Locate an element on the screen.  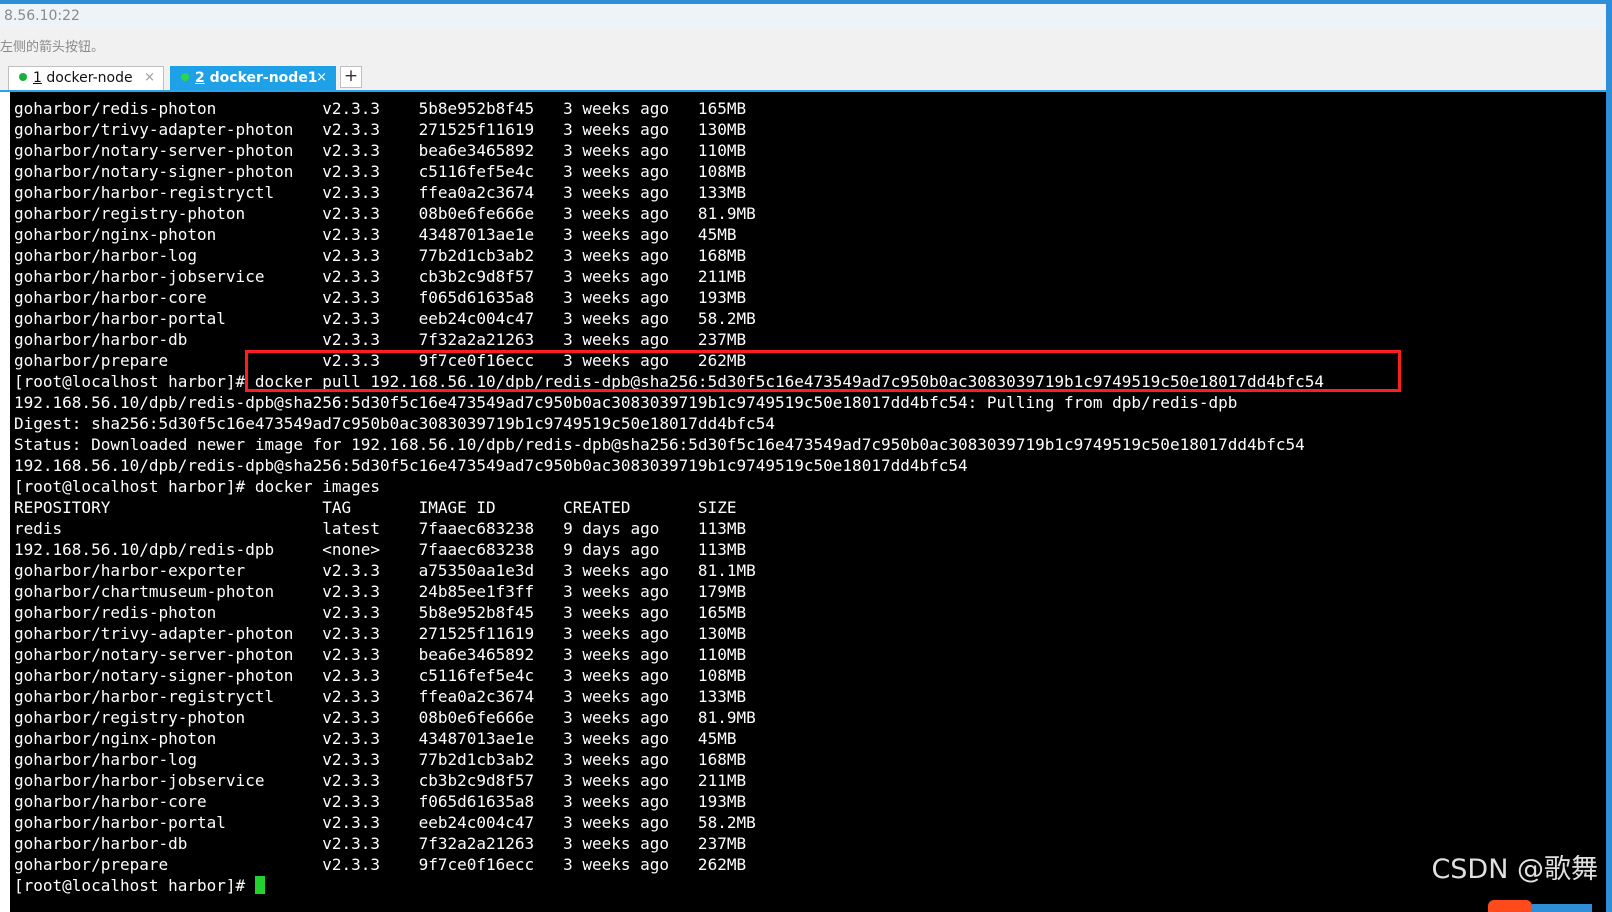
watermark: CSDN @歌舞 is located at coordinates (1514, 869).